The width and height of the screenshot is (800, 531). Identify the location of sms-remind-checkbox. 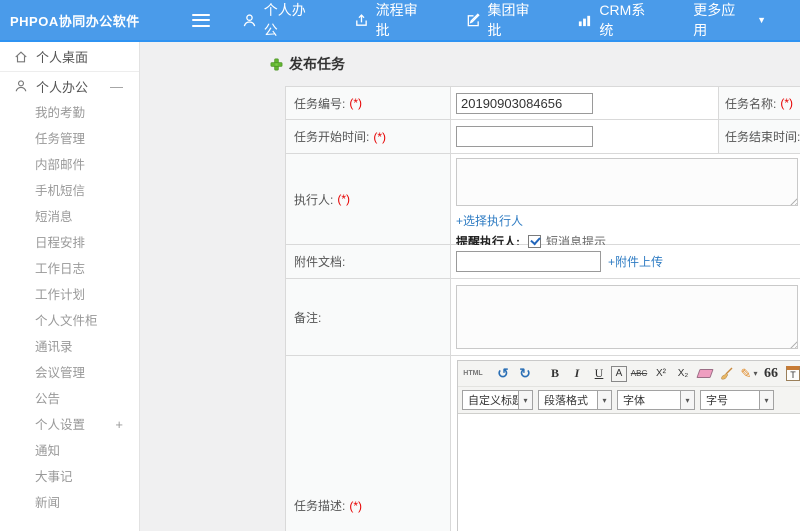
(534, 241).